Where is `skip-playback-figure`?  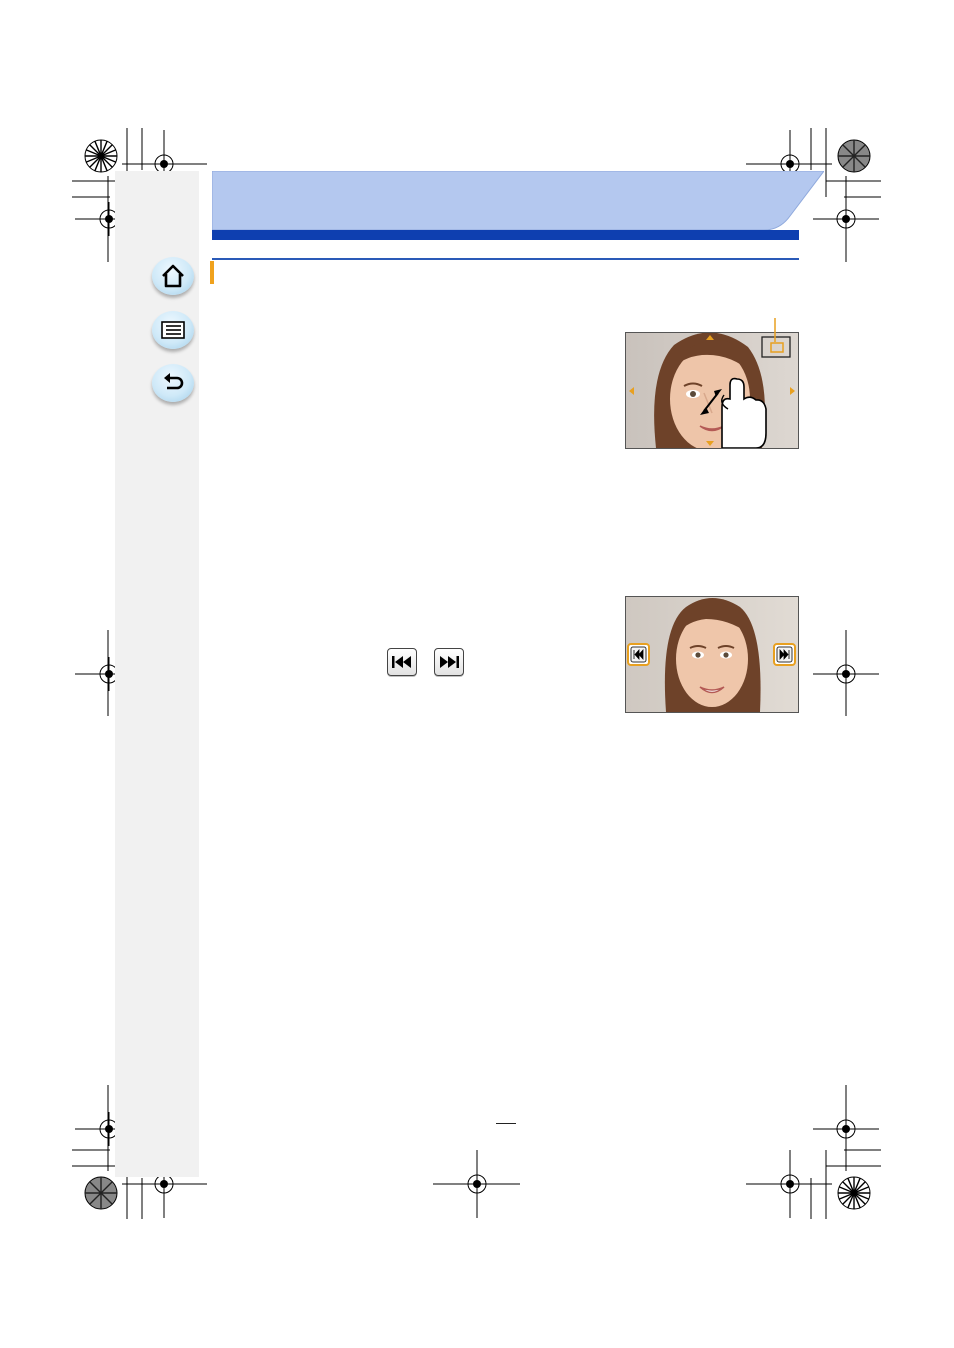 skip-playback-figure is located at coordinates (712, 654).